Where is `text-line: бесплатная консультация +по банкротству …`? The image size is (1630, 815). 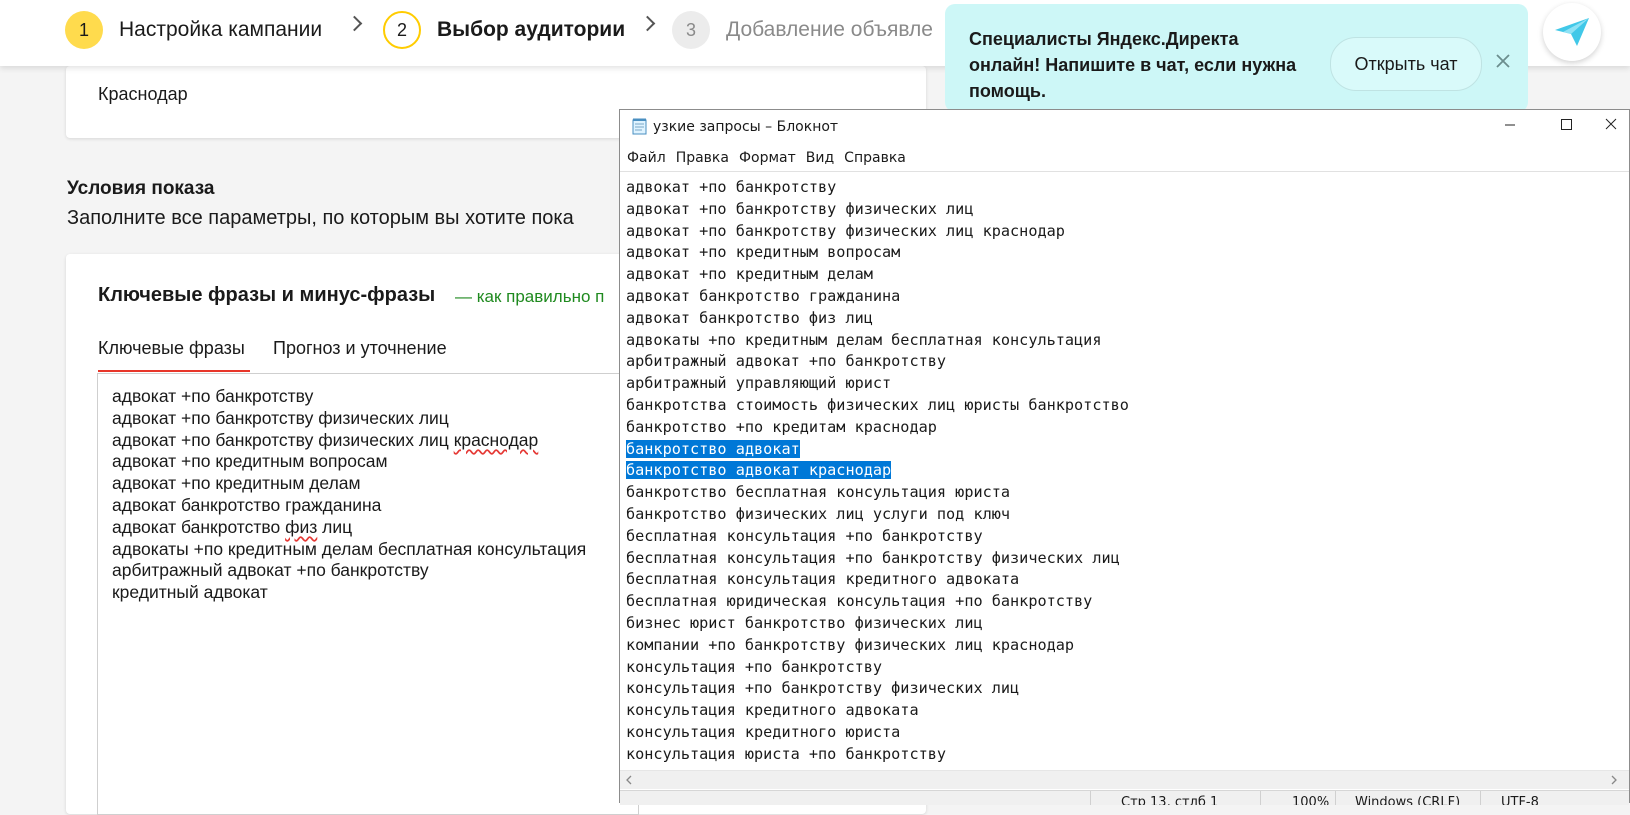 text-line: бесплатная консультация +по банкротству … is located at coordinates (877, 559).